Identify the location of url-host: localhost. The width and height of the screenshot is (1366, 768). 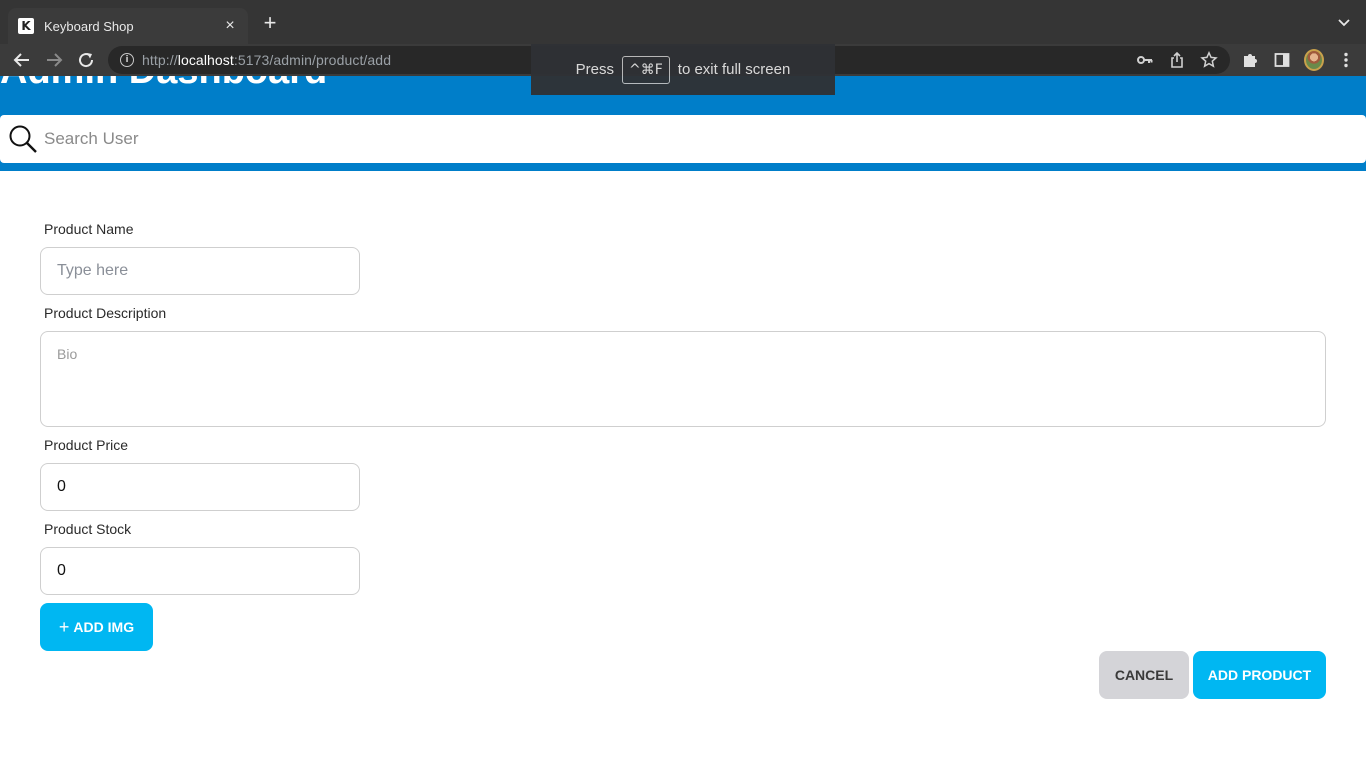
(205, 60).